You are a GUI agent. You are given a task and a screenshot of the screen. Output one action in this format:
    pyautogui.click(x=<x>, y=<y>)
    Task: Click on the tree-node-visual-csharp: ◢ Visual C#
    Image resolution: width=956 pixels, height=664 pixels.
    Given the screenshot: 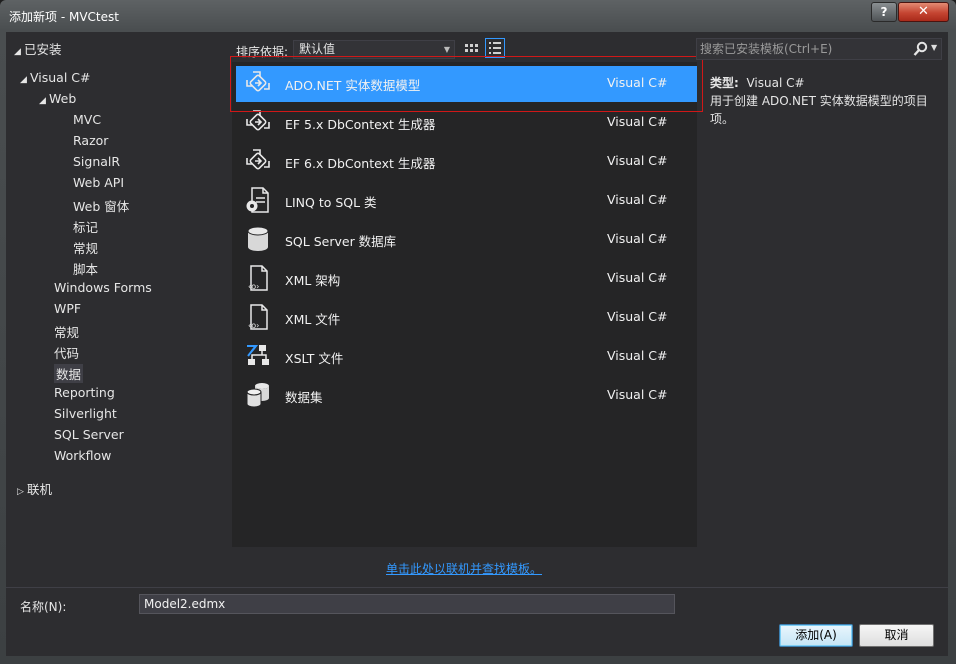 What is the action you would take?
    pyautogui.click(x=55, y=77)
    